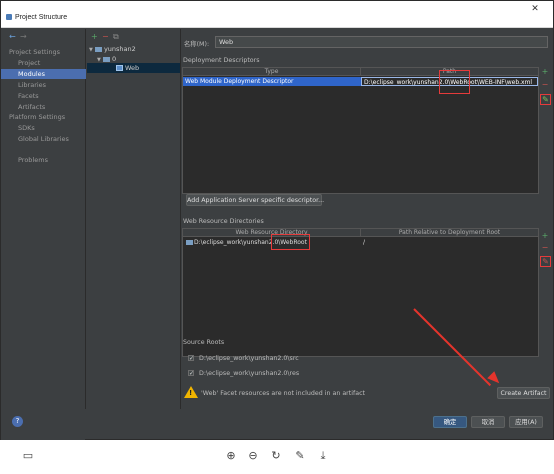 This screenshot has height=474, width=554. Describe the element at coordinates (277, 424) in the screenshot. I see `dialog-footer: ? 确定 取消 应用(A)` at that location.